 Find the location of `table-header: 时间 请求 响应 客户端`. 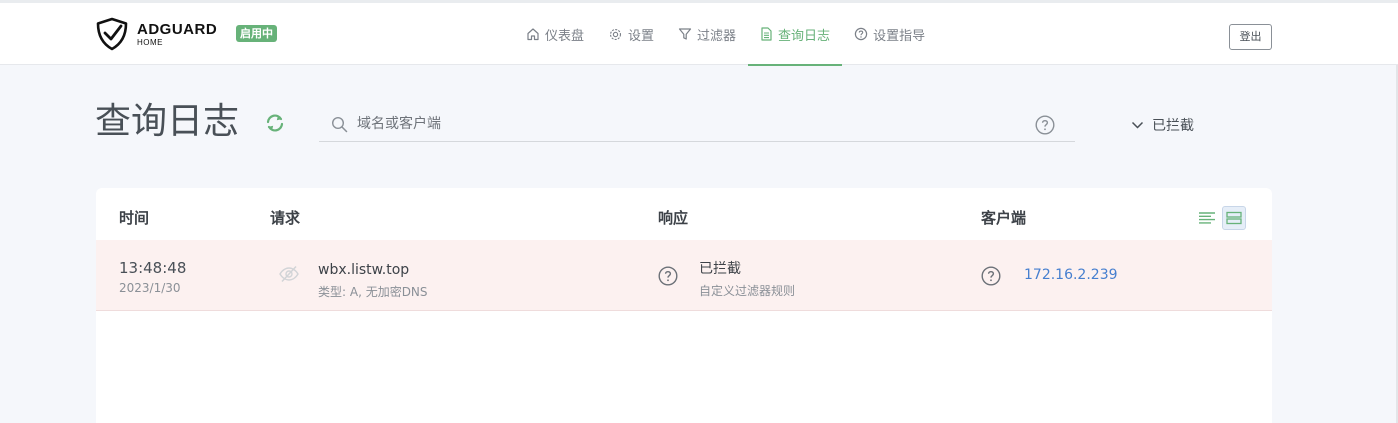

table-header: 时间 请求 响应 客户端 is located at coordinates (684, 214).